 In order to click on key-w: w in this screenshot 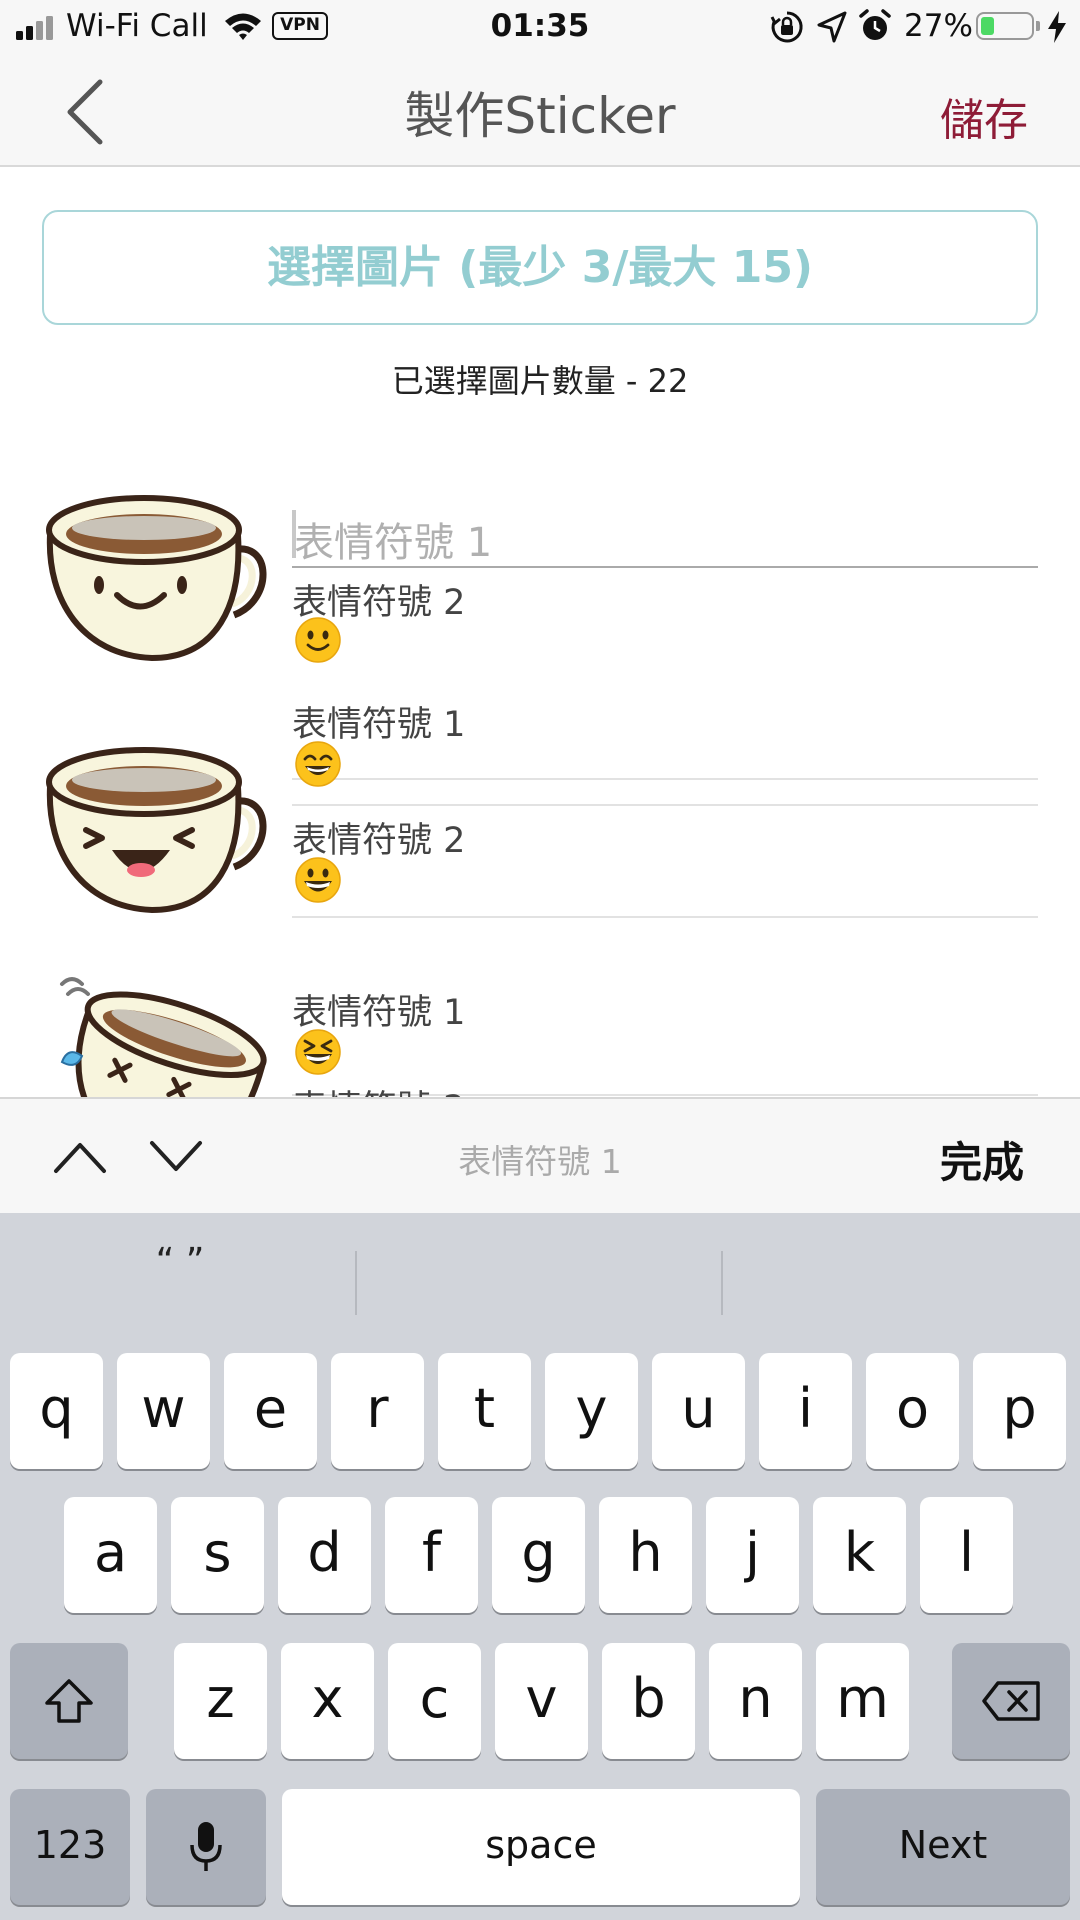, I will do `click(163, 1411)`.